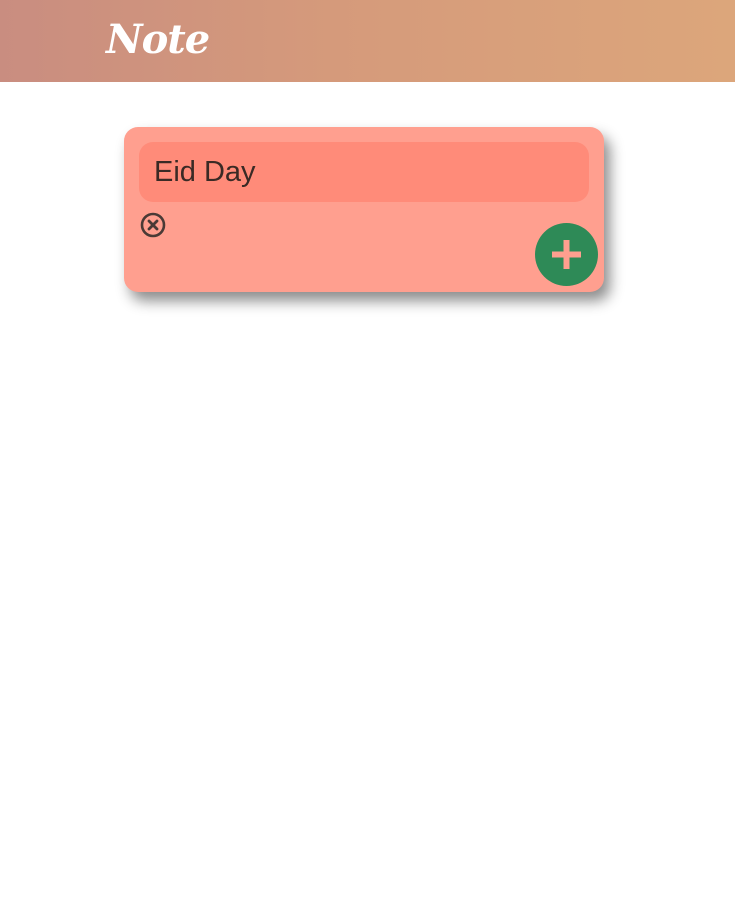  I want to click on app-header: Note, so click(367, 41).